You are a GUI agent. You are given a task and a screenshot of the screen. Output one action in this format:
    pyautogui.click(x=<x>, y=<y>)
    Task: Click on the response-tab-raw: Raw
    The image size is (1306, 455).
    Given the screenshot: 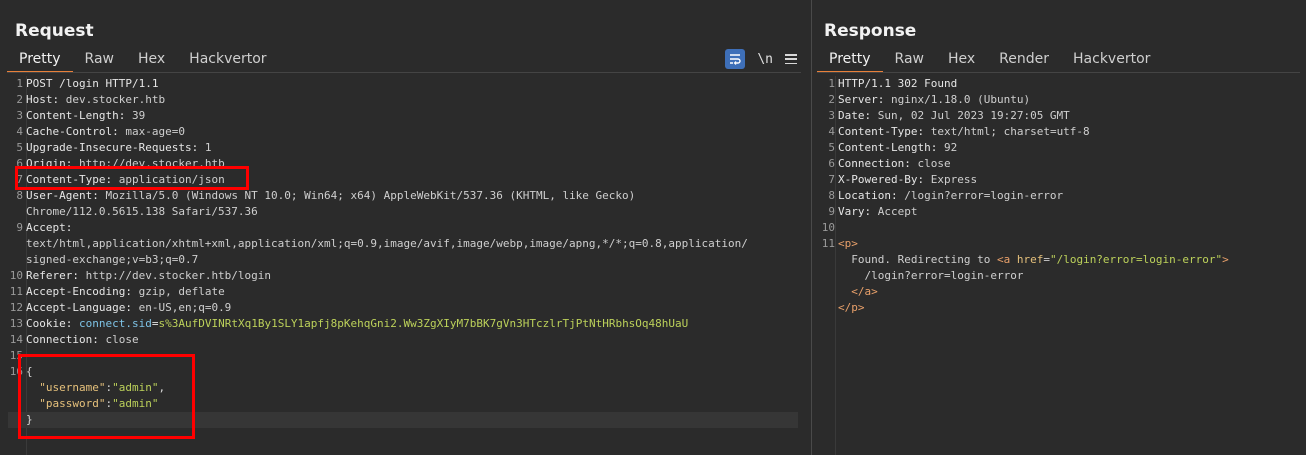 What is the action you would take?
    pyautogui.click(x=909, y=60)
    